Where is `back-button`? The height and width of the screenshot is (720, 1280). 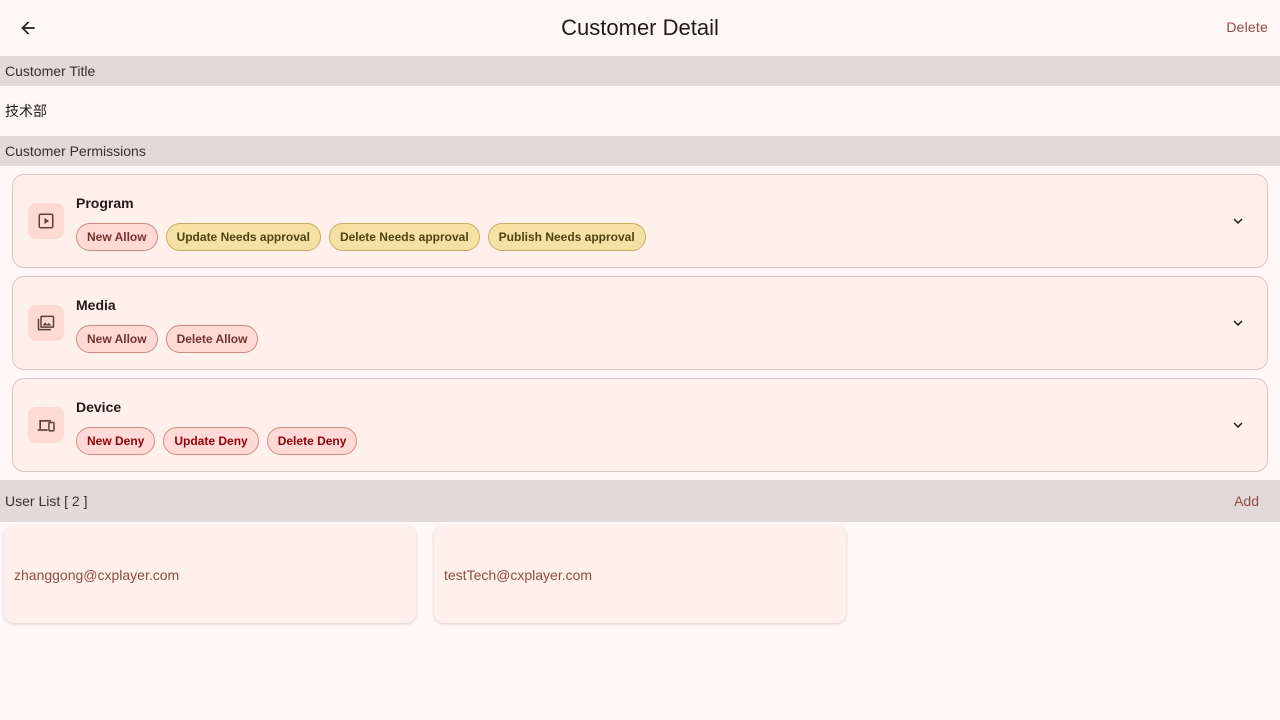 back-button is located at coordinates (28, 28).